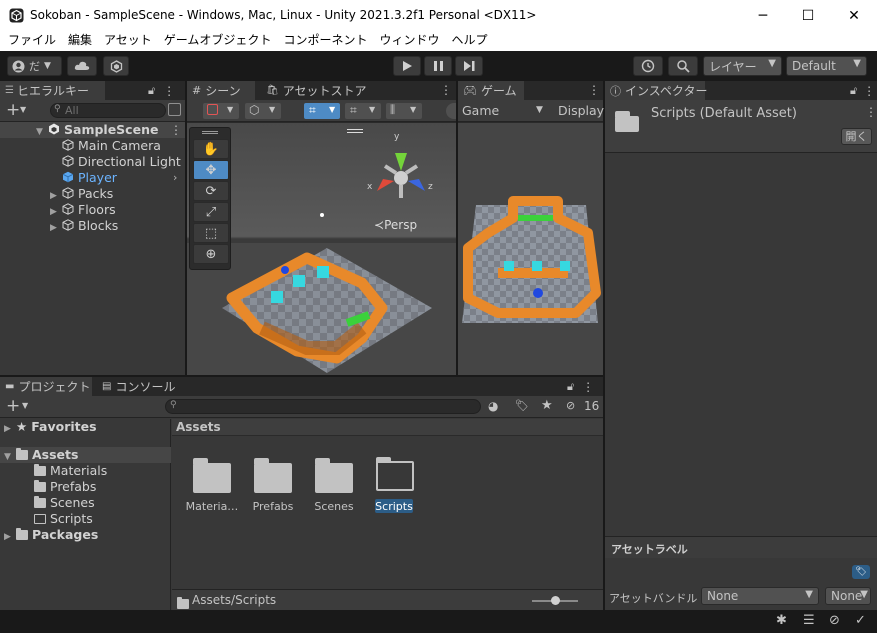  What do you see at coordinates (50, 427) in the screenshot?
I see `favorites-item: ▶ ★ Favorites` at bounding box center [50, 427].